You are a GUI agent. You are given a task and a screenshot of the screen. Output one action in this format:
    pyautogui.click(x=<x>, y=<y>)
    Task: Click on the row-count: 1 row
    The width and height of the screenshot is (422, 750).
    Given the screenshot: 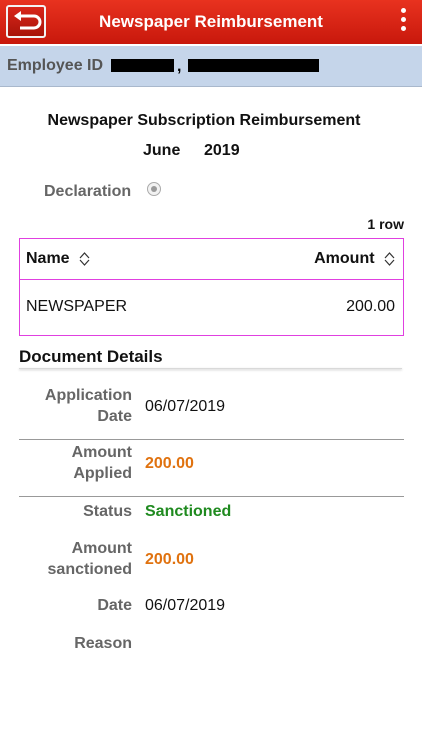 What is the action you would take?
    pyautogui.click(x=385, y=224)
    